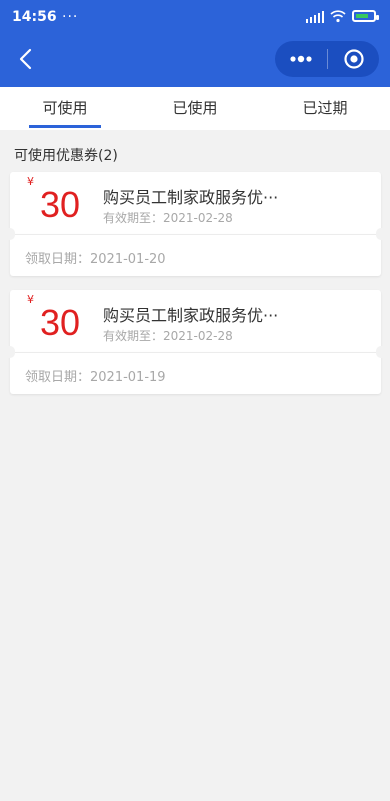 The height and width of the screenshot is (801, 390). Describe the element at coordinates (195, 255) in the screenshot. I see `coupon-footer: 领取日期：2021-01-20` at that location.